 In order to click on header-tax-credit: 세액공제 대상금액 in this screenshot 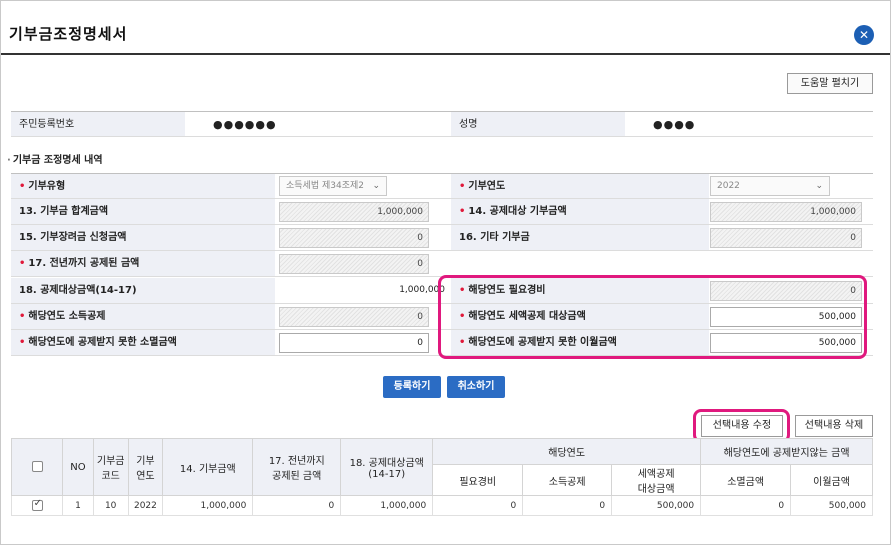, I will do `click(656, 480)`.